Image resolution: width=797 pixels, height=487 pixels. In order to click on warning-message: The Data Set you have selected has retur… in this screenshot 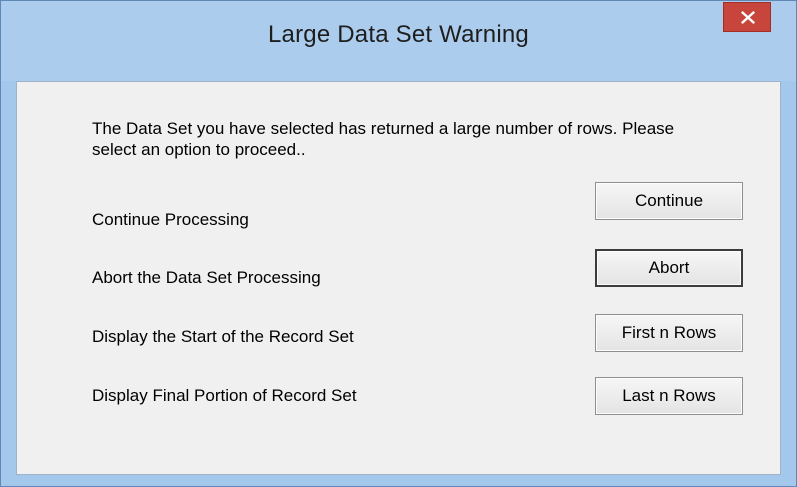, I will do `click(383, 139)`.